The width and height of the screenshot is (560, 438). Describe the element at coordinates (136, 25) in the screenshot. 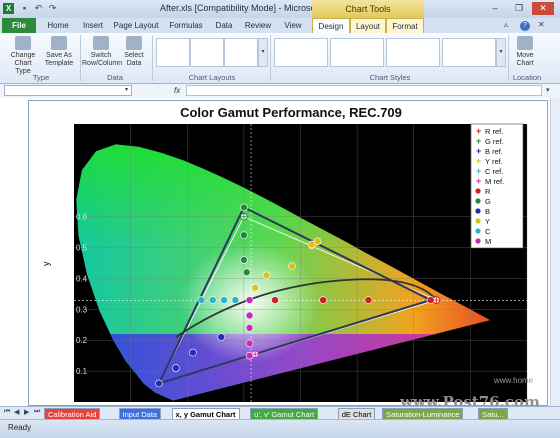

I see `tab-page-layout: Page Layout` at that location.